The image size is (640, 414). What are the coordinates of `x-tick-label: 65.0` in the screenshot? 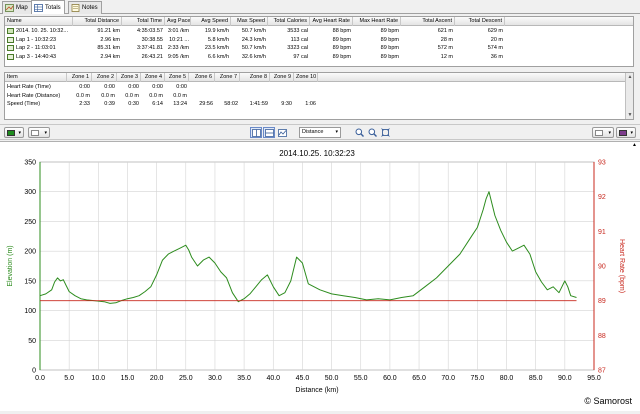 It's located at (419, 378).